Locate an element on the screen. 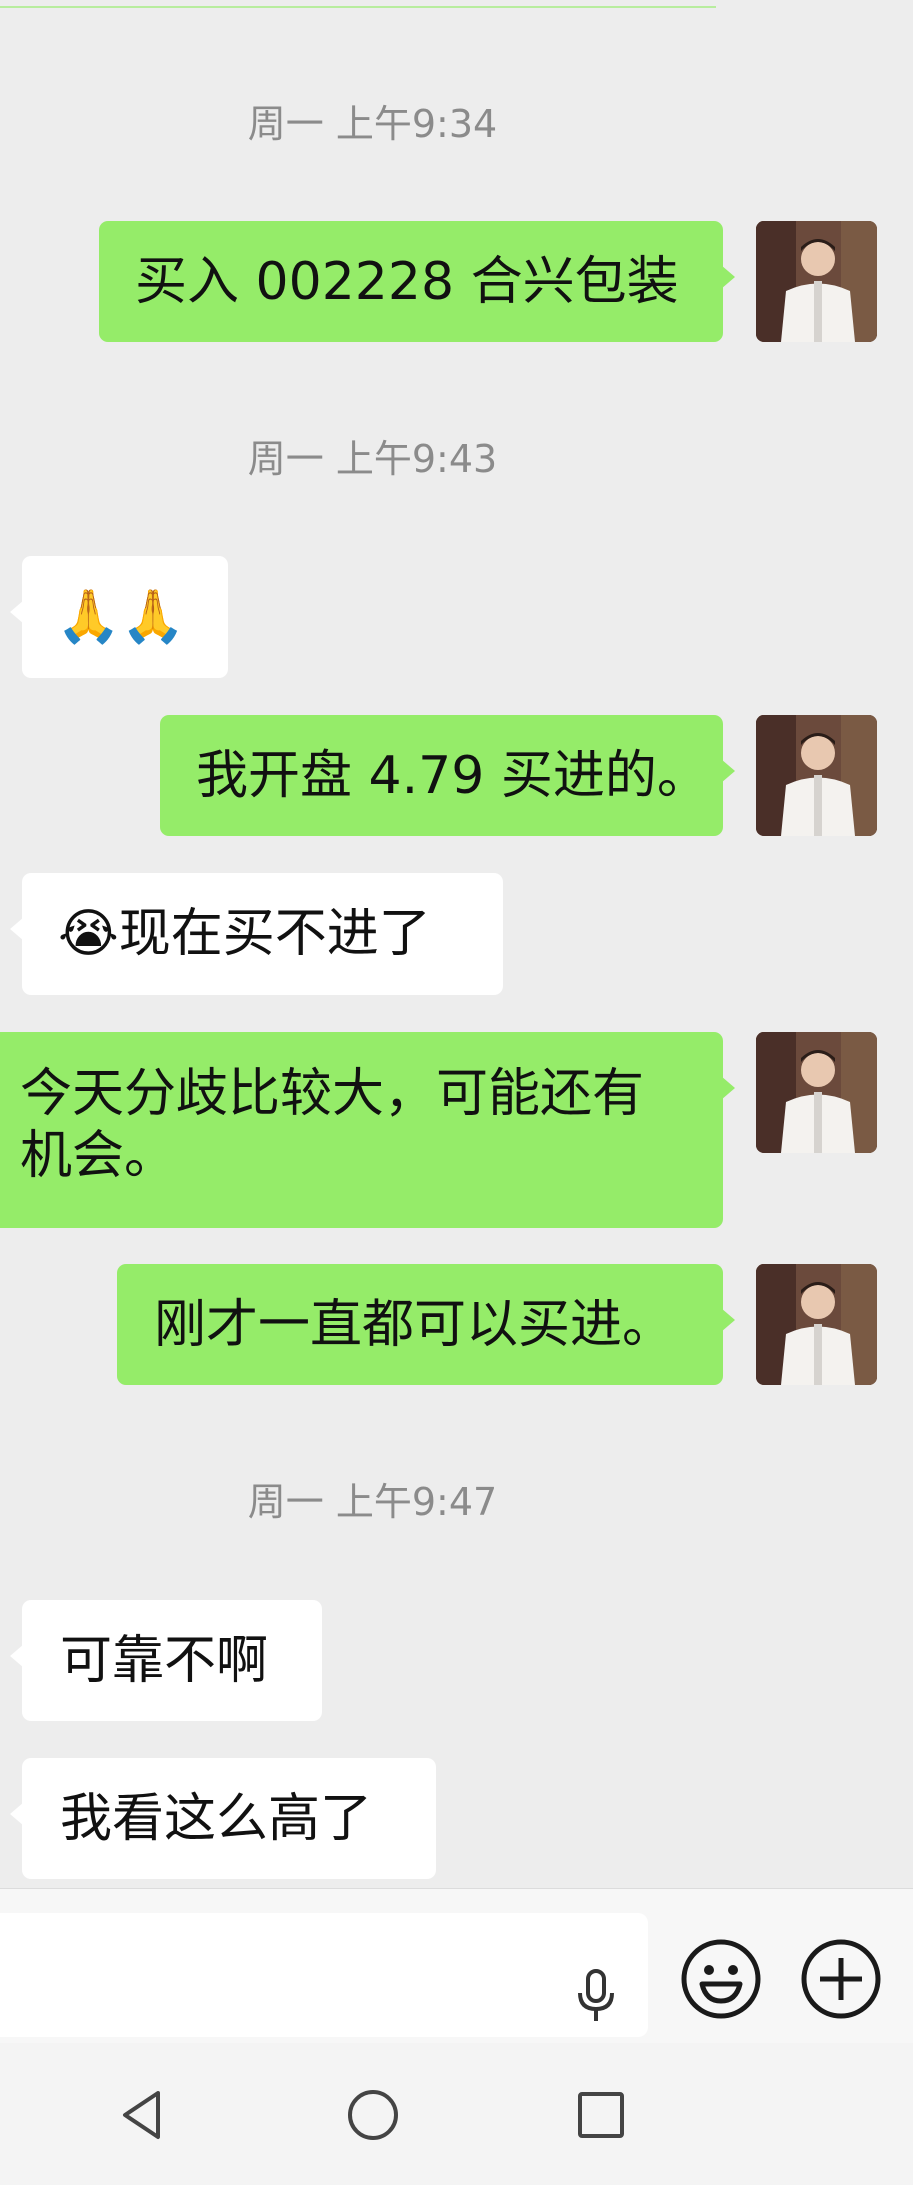 This screenshot has height=2185, width=913. message-input is located at coordinates (324, 1975).